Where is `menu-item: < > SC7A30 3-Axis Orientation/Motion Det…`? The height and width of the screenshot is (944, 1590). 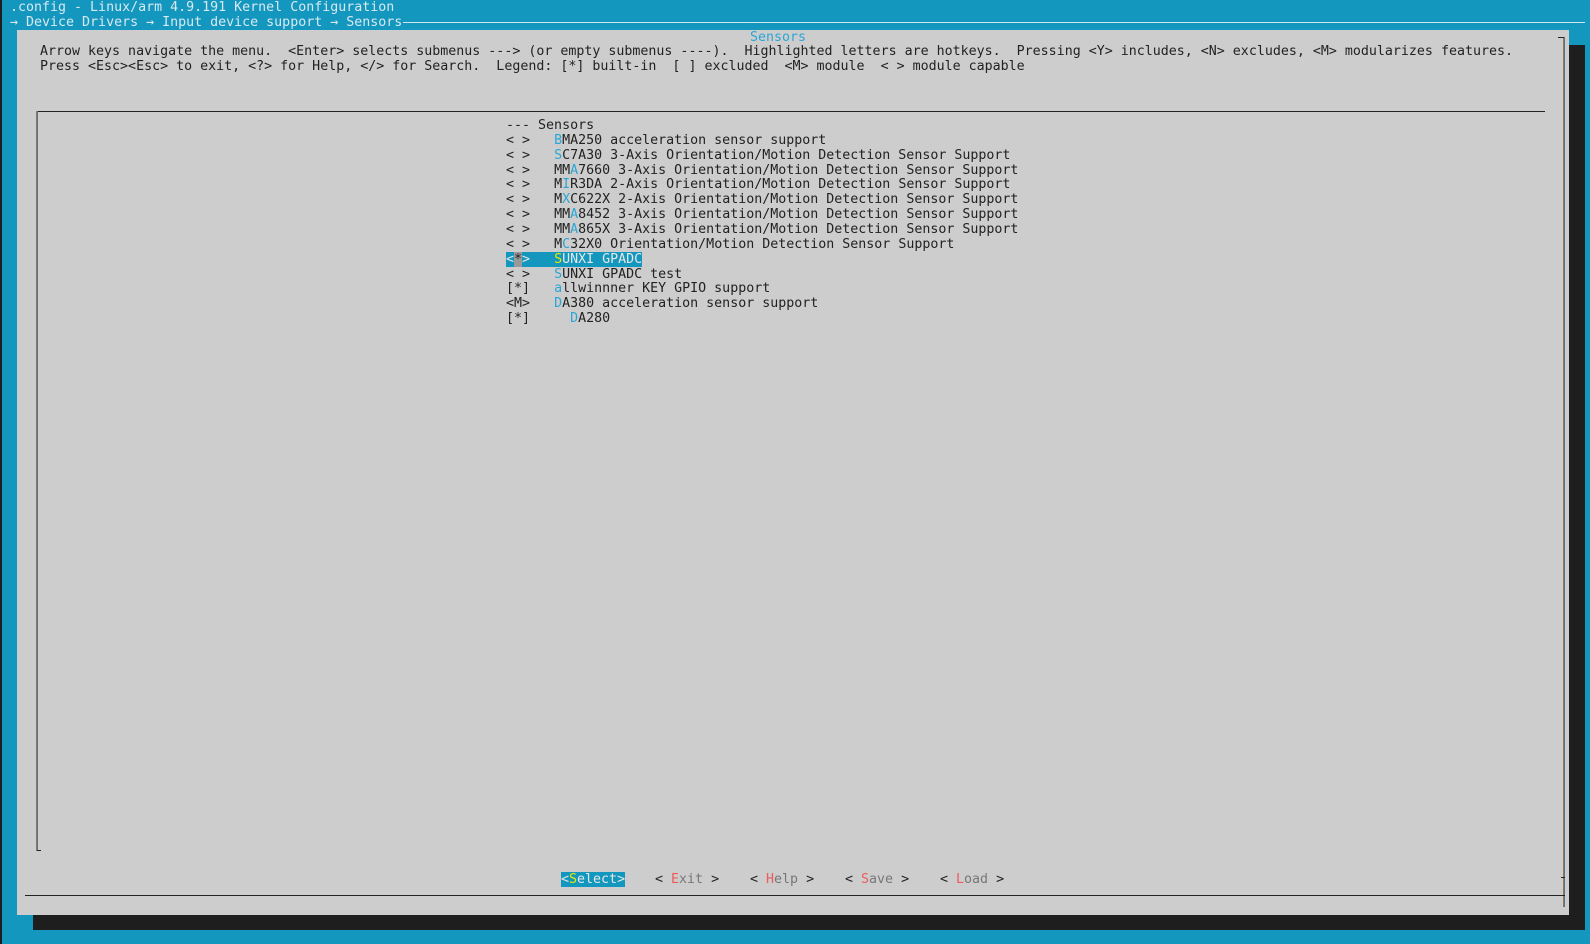 menu-item: < > SC7A30 3-Axis Orientation/Motion Det… is located at coordinates (758, 155).